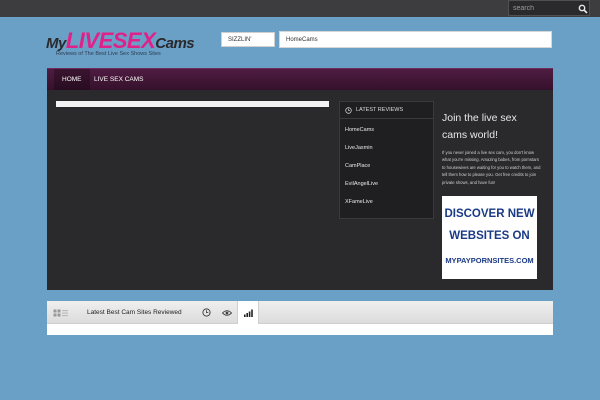  What do you see at coordinates (489, 214) in the screenshot?
I see `banner-line-1: DISCOVER NEW` at bounding box center [489, 214].